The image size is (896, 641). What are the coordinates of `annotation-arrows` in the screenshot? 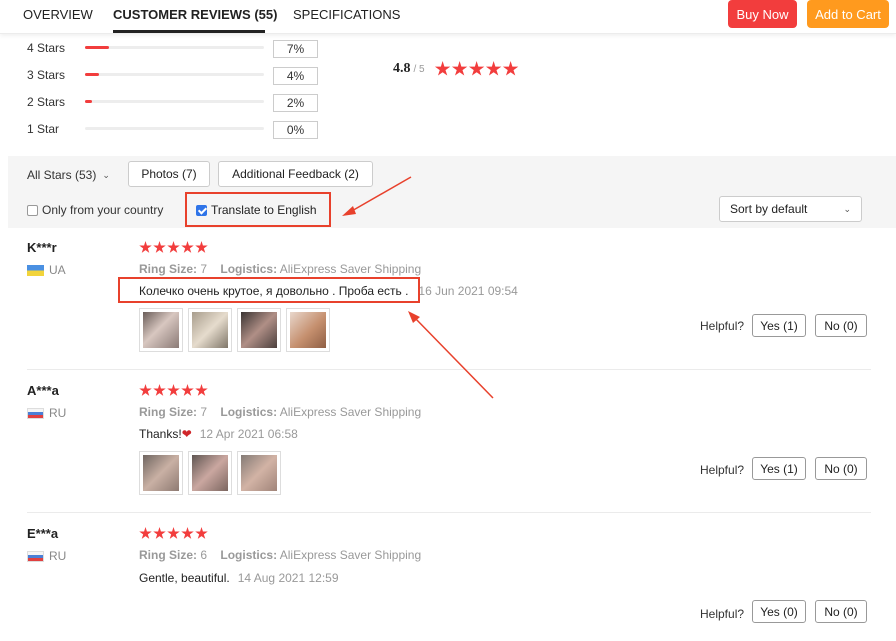 It's located at (418, 287).